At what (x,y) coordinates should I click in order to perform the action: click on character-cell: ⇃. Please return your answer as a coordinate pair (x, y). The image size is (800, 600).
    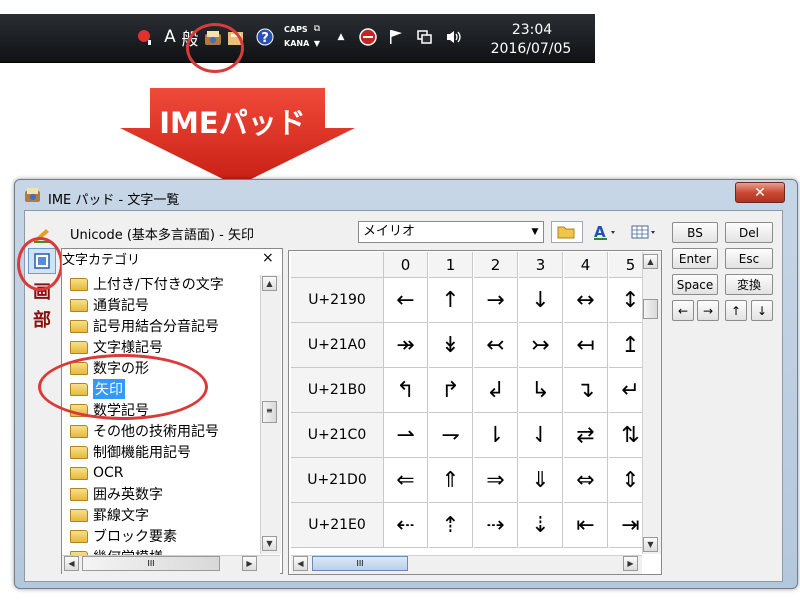
    Looking at the image, I should click on (541, 435).